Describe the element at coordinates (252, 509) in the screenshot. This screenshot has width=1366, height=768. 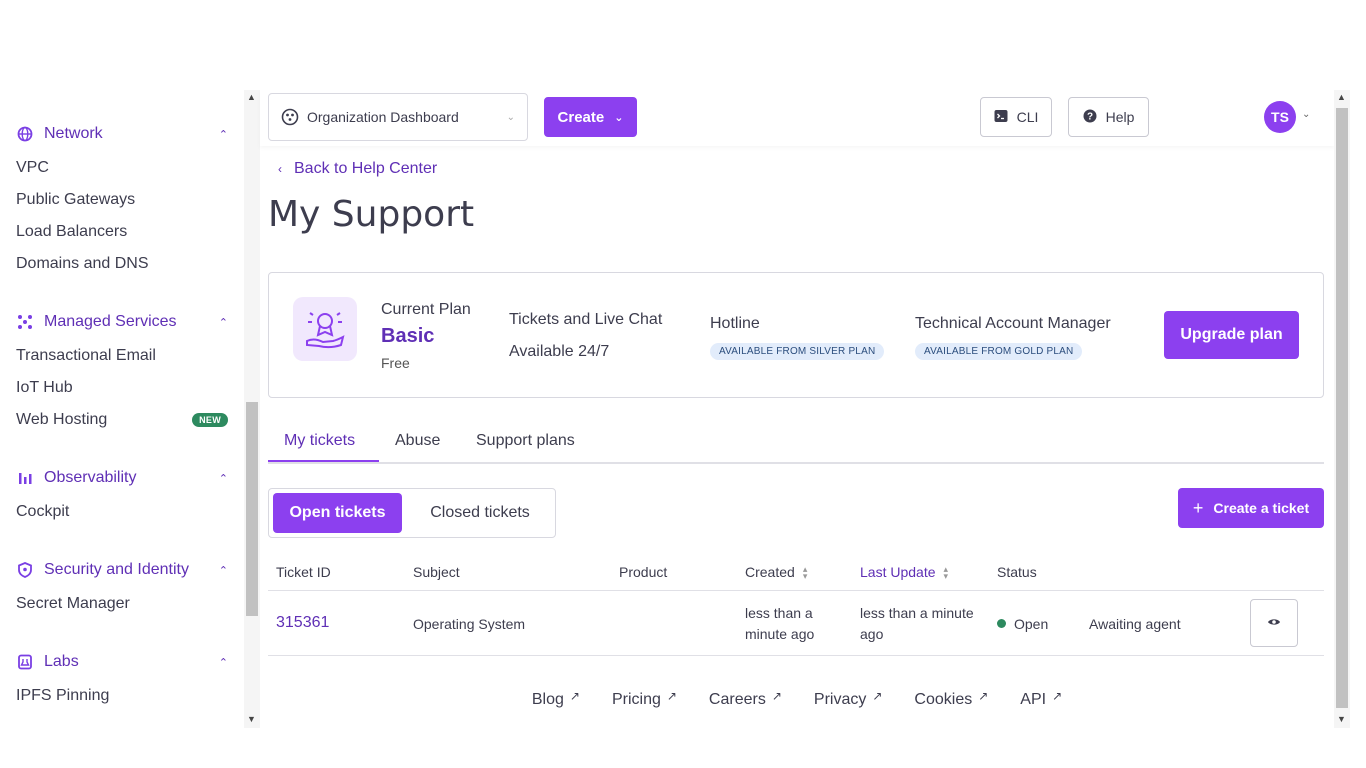
I see `sidebar-scrollbar-thumb` at that location.